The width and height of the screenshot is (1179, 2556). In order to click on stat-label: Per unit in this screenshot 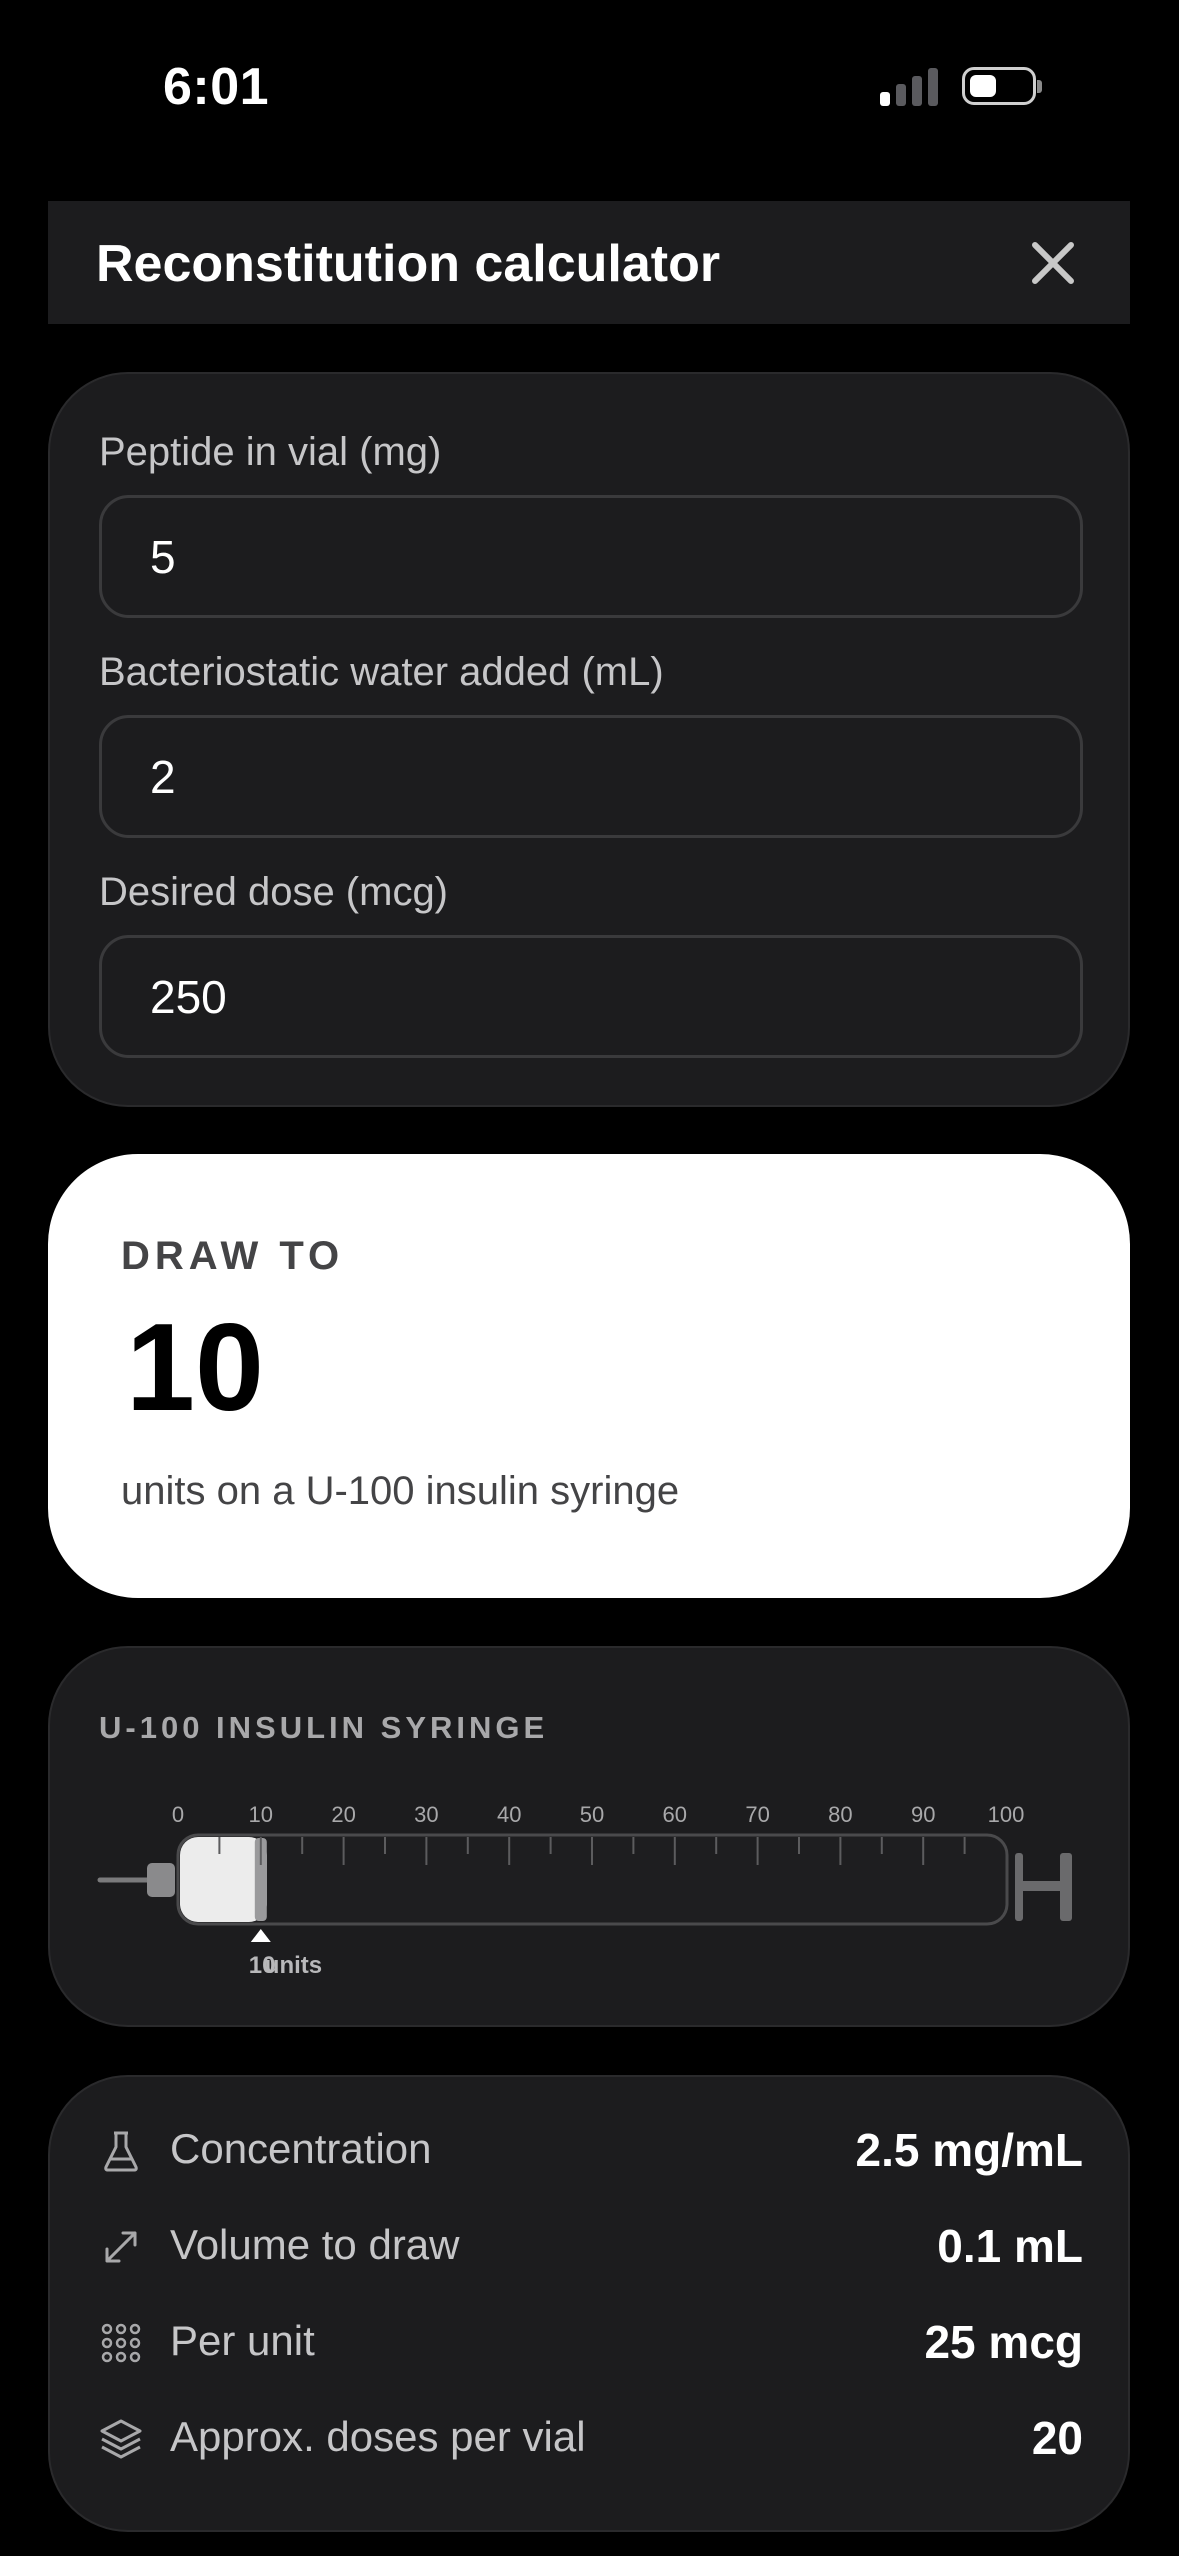, I will do `click(242, 2340)`.